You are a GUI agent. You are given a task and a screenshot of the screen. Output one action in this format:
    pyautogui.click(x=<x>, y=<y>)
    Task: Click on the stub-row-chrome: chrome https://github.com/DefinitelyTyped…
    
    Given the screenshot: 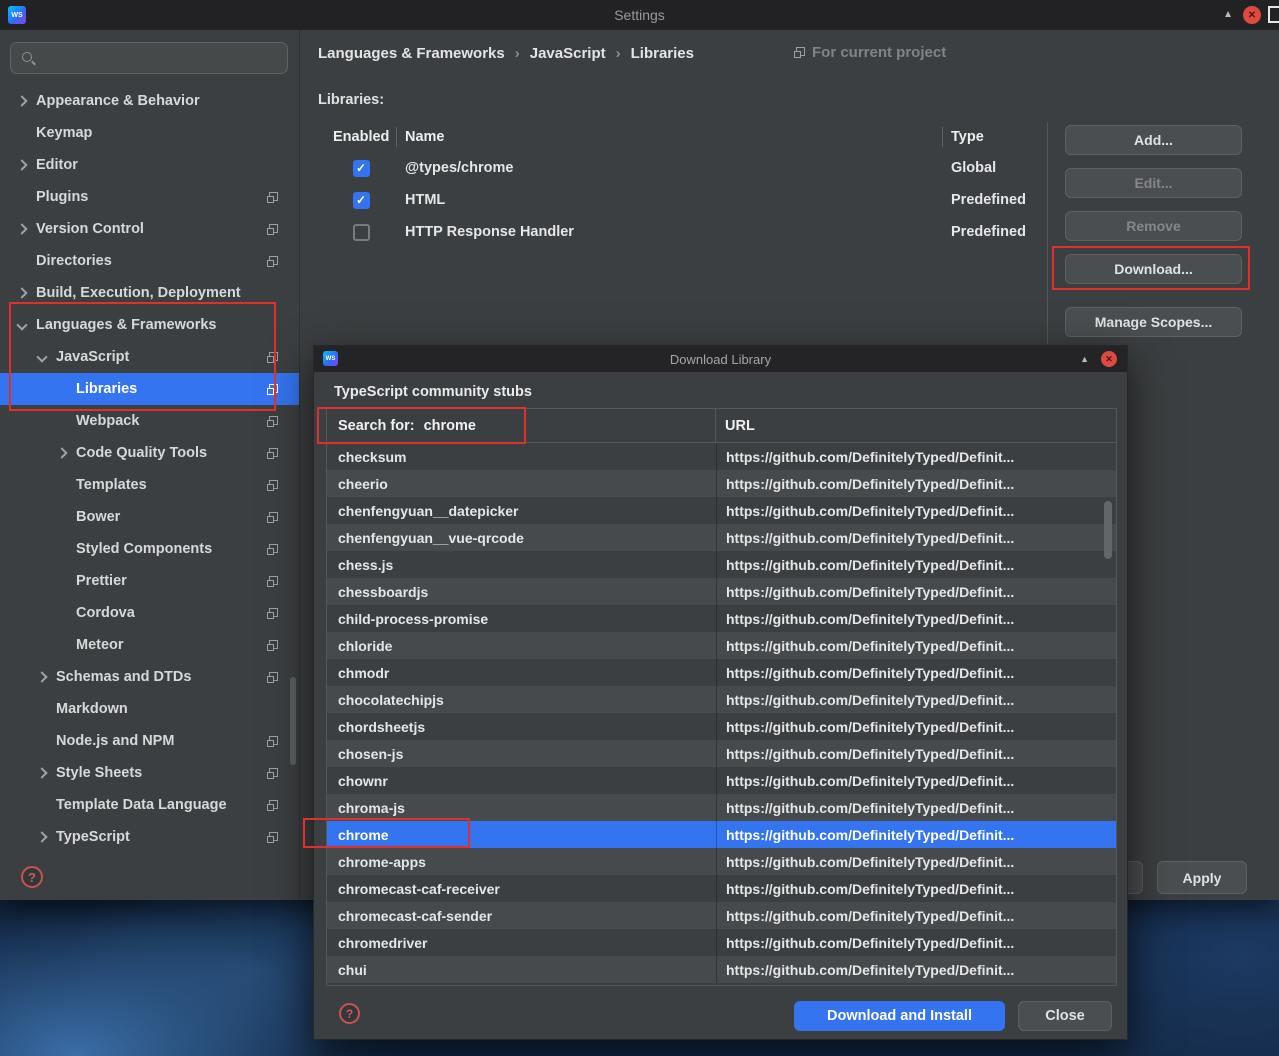 What is the action you would take?
    pyautogui.click(x=721, y=834)
    